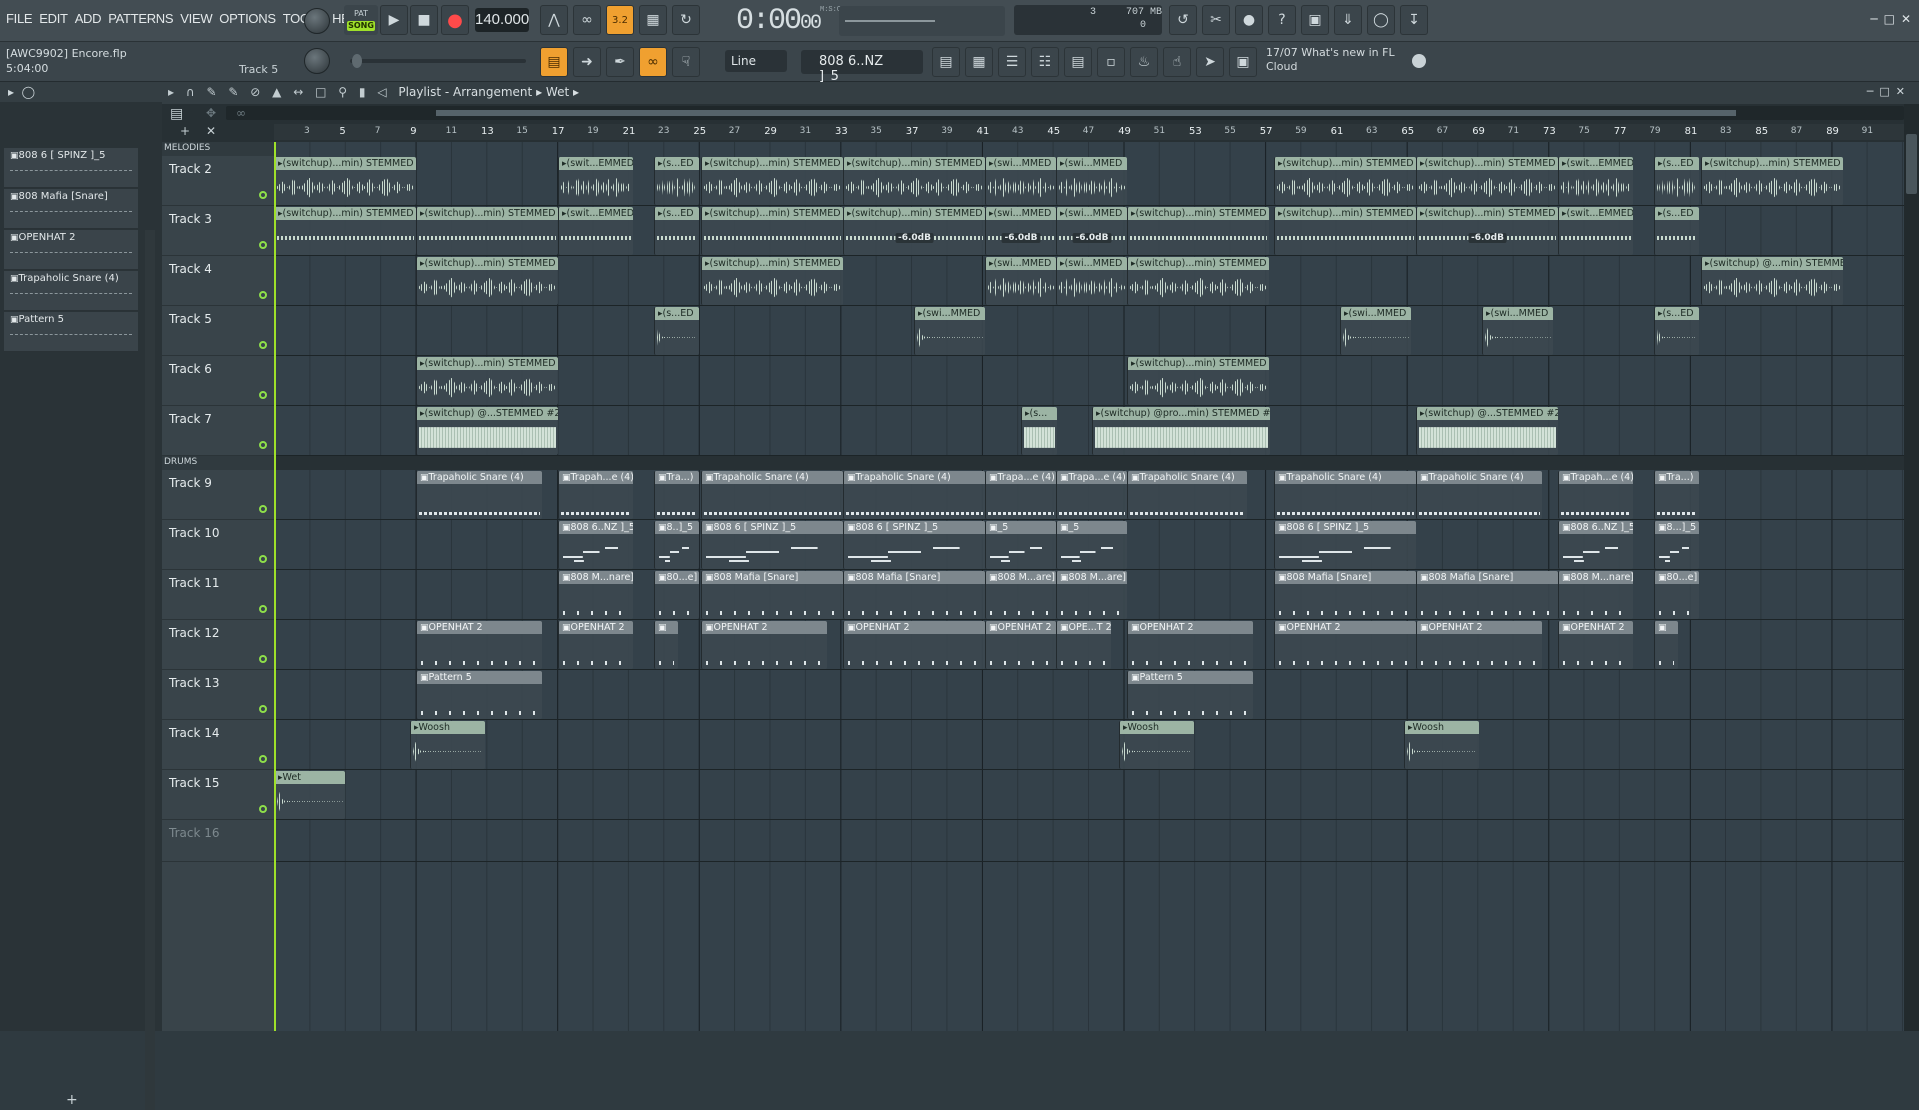 The height and width of the screenshot is (1110, 1919). What do you see at coordinates (666, 645) in the screenshot?
I see `pattern-clip` at bounding box center [666, 645].